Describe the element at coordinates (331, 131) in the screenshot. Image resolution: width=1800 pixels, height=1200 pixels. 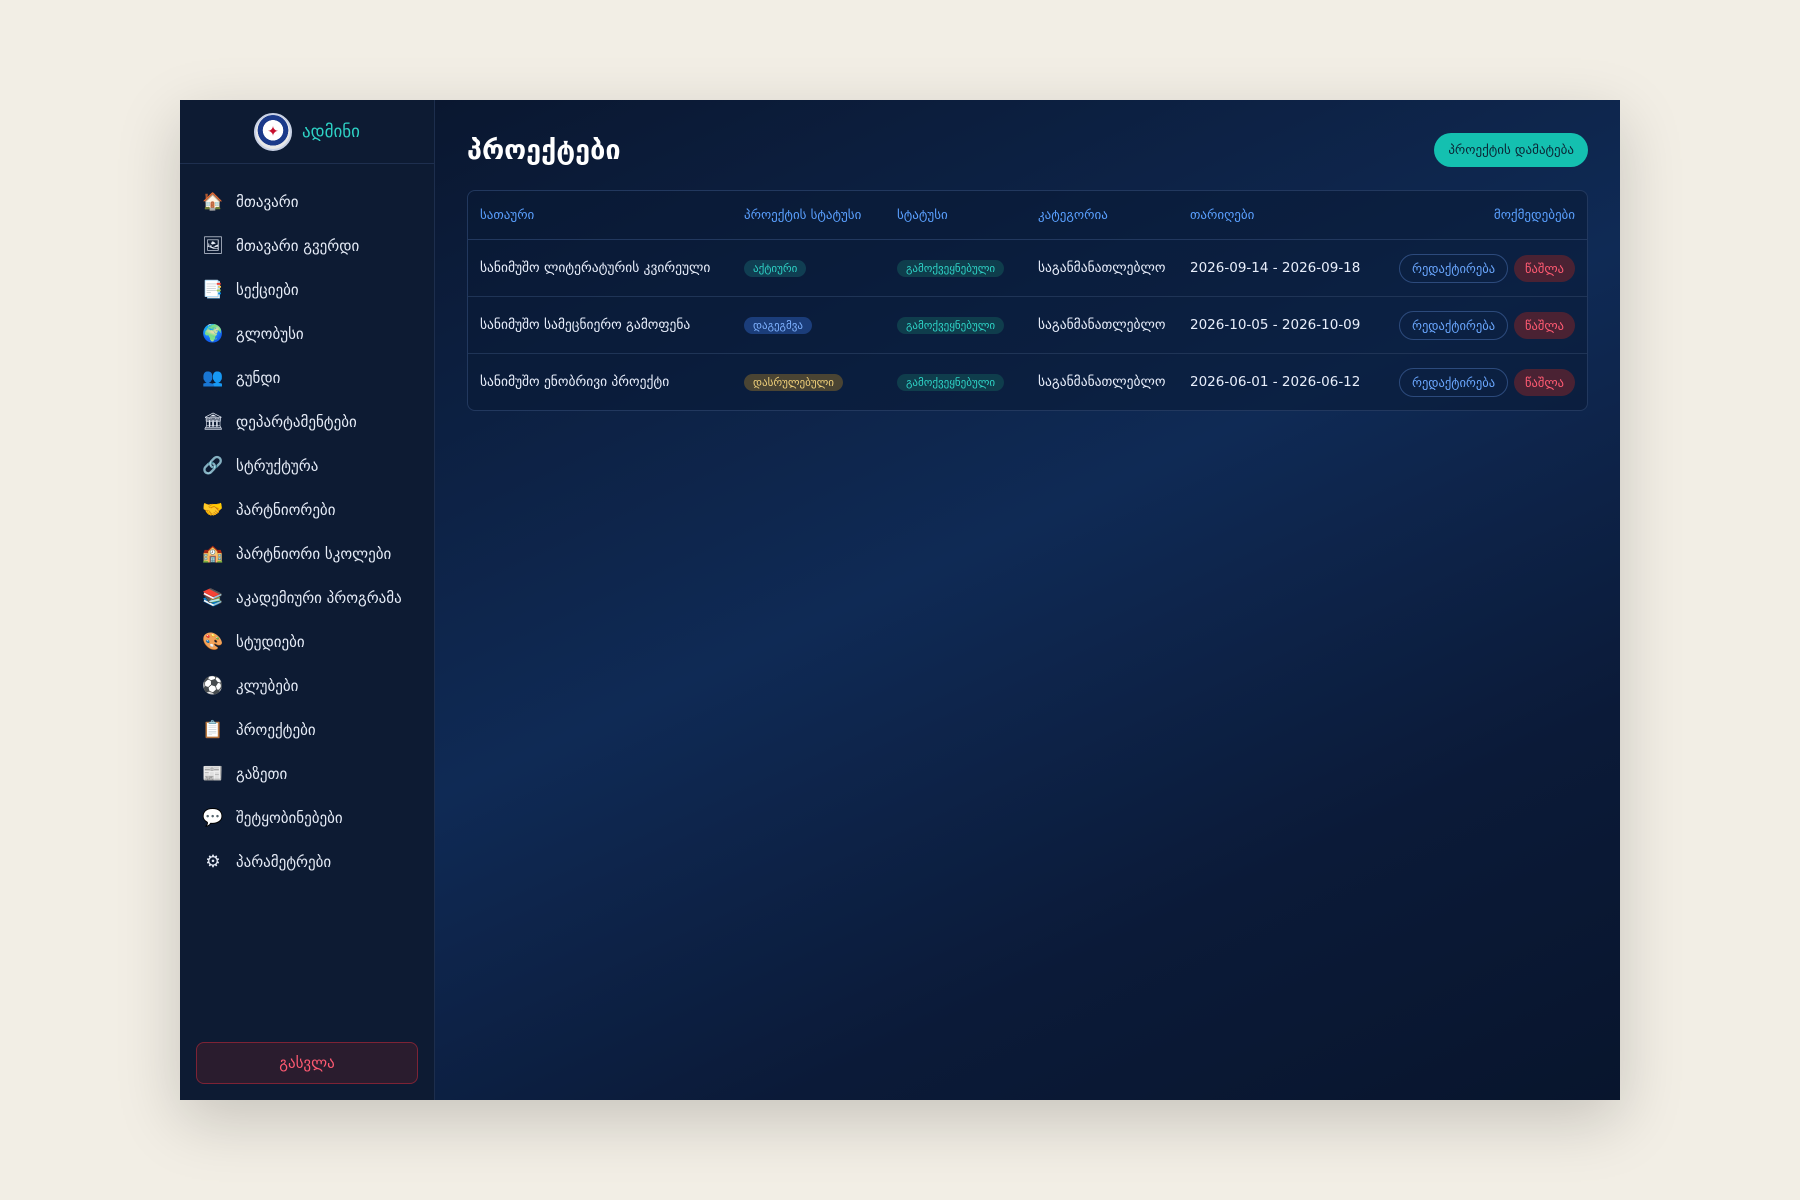
I see `brand-name: ადმინი` at that location.